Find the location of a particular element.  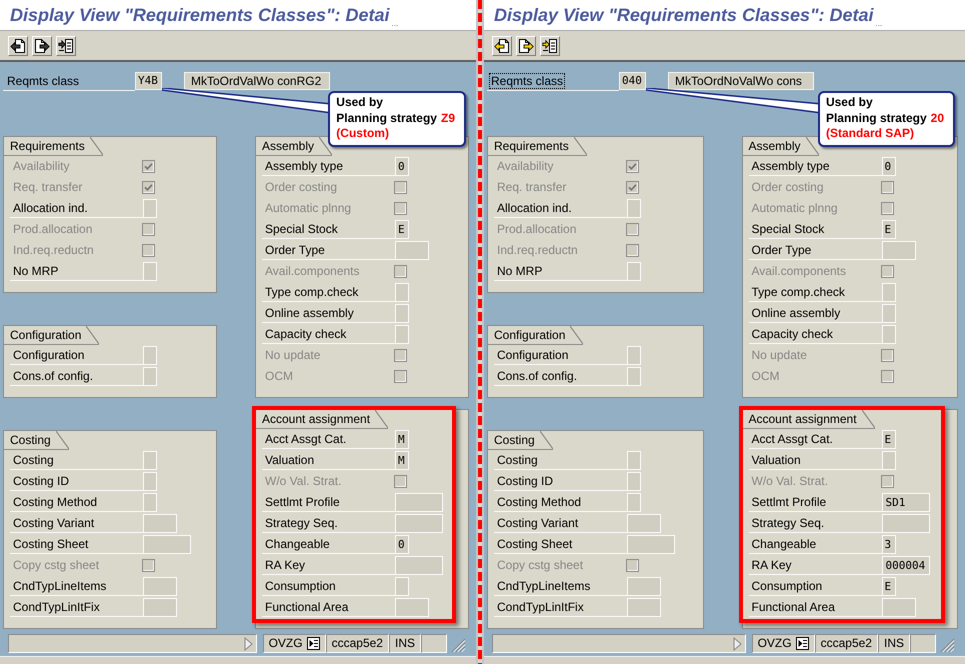

field-label: Copy cstg sheet is located at coordinates (540, 565).